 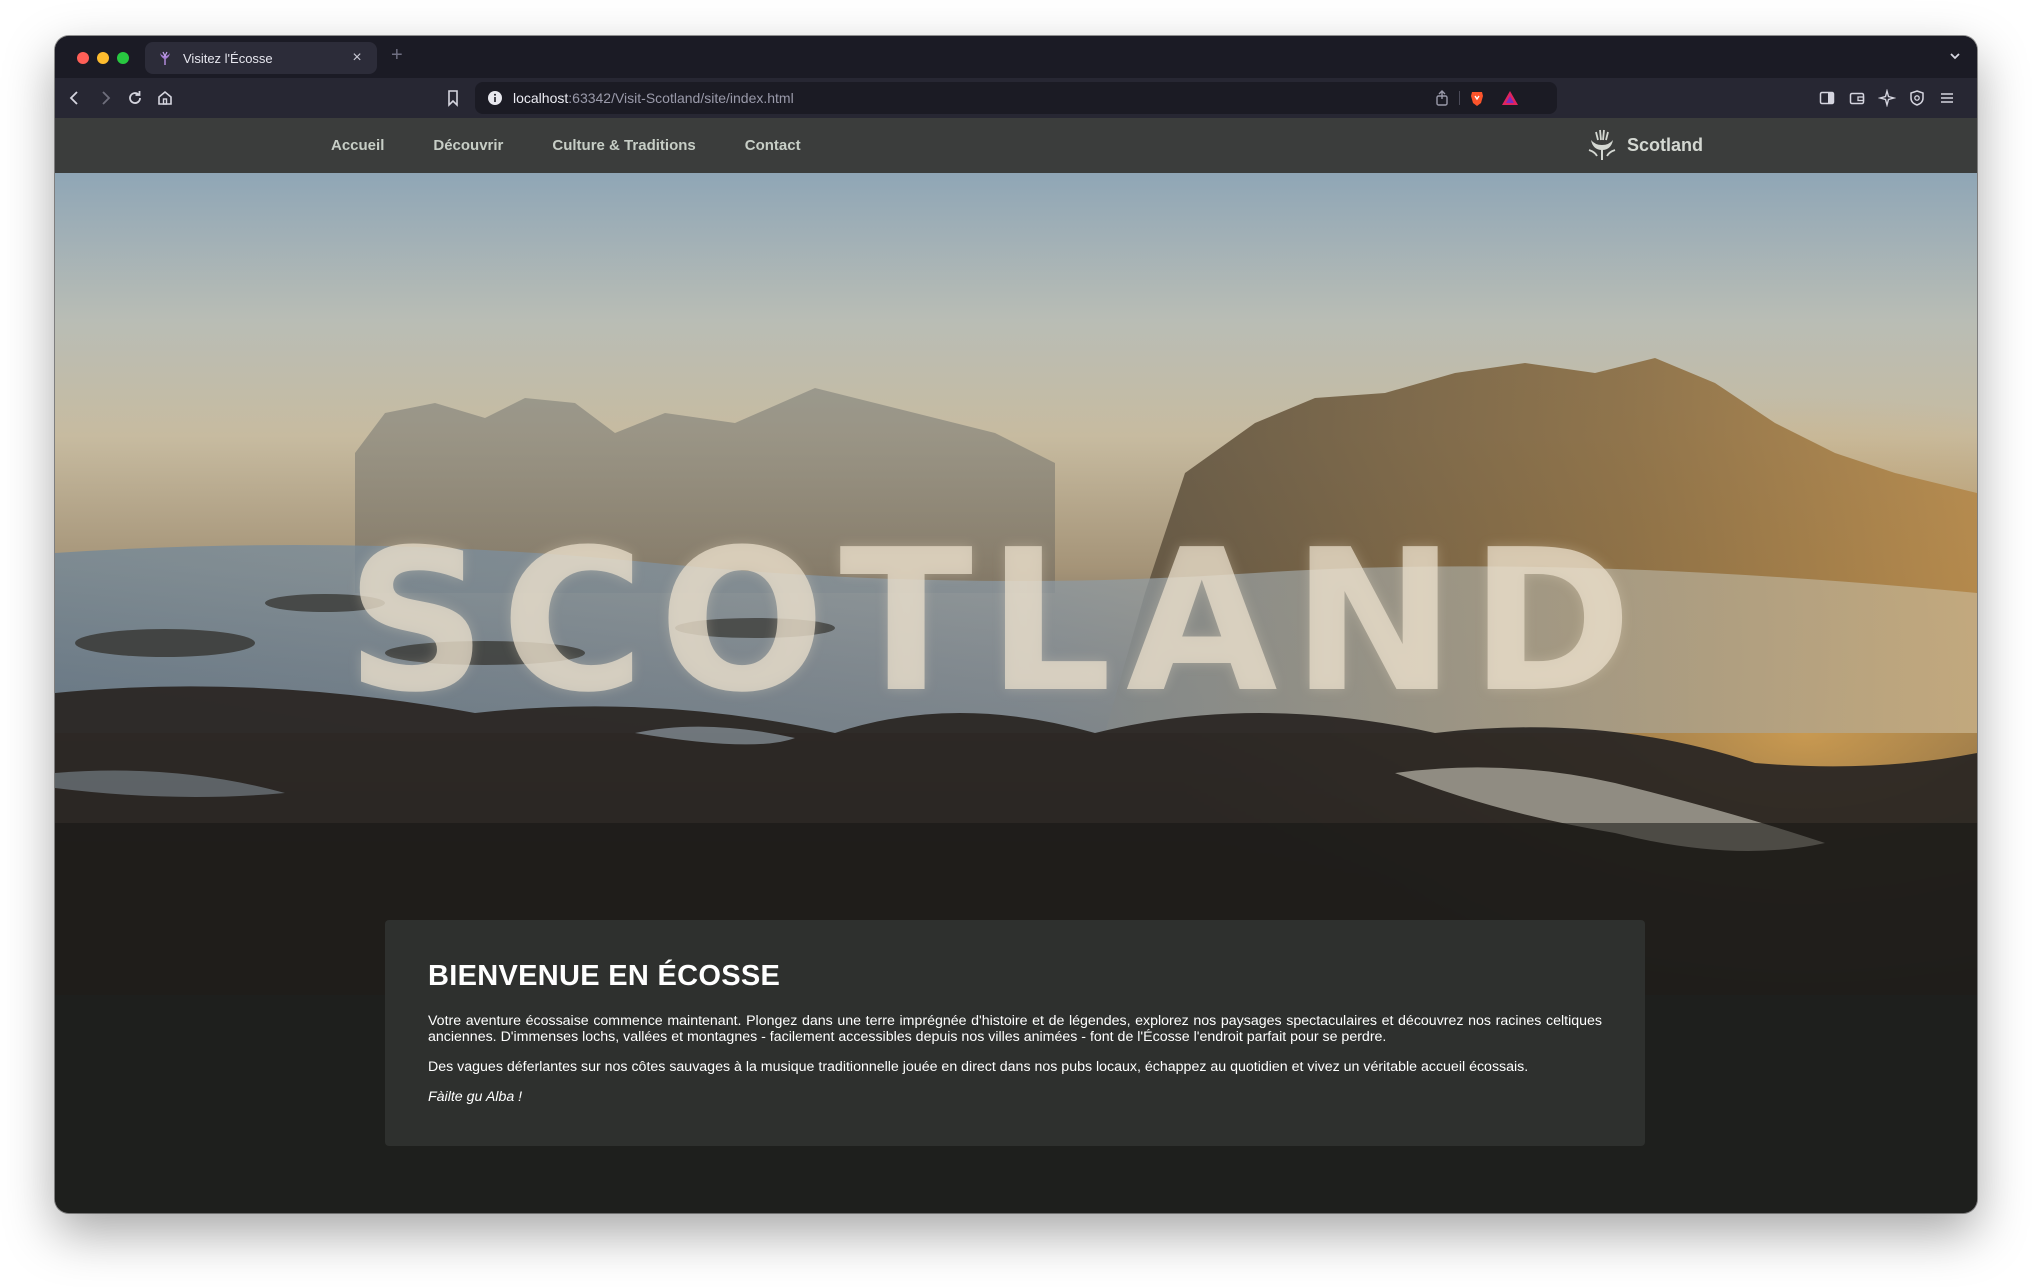 What do you see at coordinates (1827, 98) in the screenshot?
I see `sidebar-icon` at bounding box center [1827, 98].